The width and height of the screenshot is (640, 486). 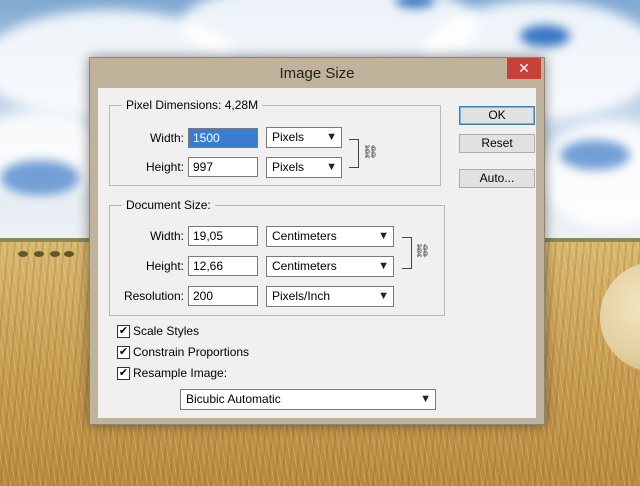 I want to click on ok-button: OK, so click(x=497, y=115).